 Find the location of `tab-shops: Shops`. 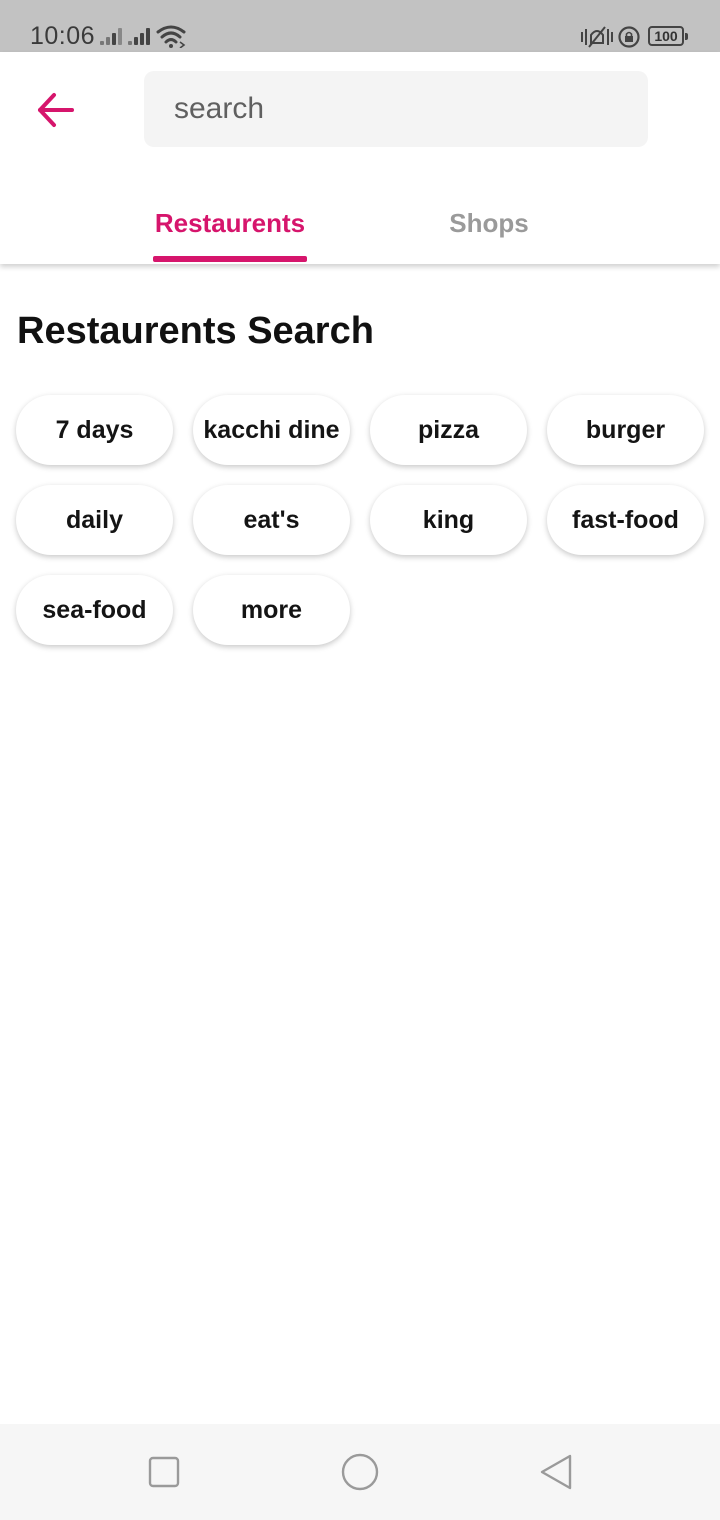

tab-shops: Shops is located at coordinates (489, 223).